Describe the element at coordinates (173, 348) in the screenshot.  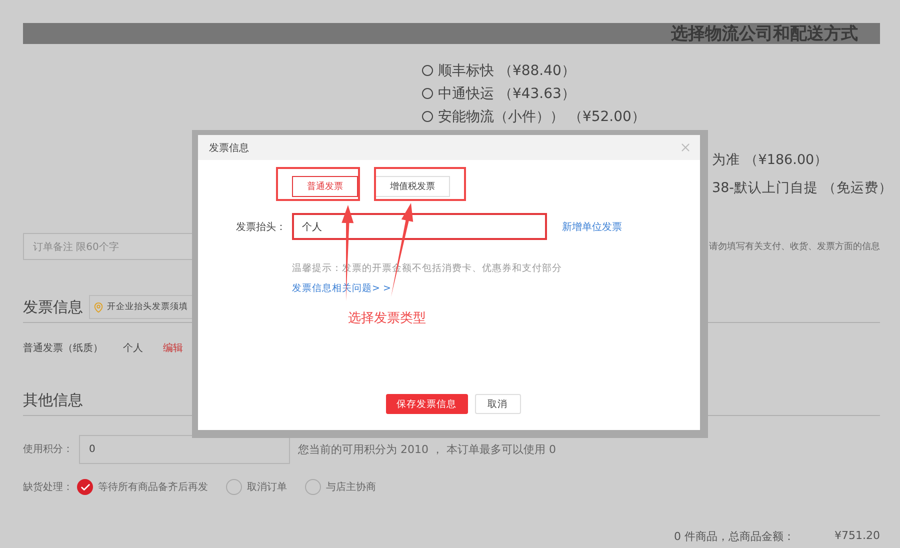
I see `edit-link: 编辑` at that location.